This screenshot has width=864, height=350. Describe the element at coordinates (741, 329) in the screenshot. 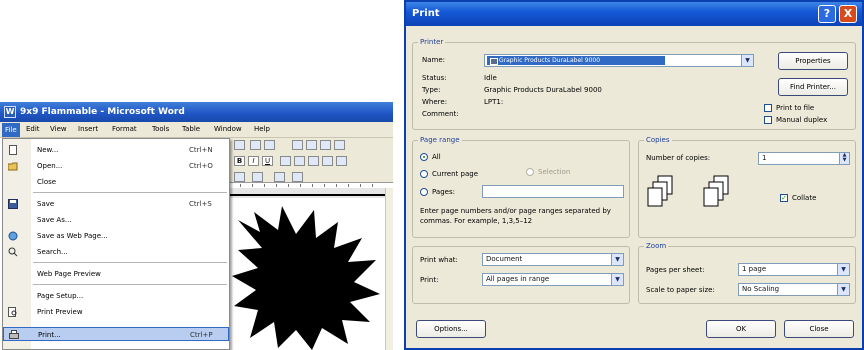

I see `ok-button: OK` at that location.